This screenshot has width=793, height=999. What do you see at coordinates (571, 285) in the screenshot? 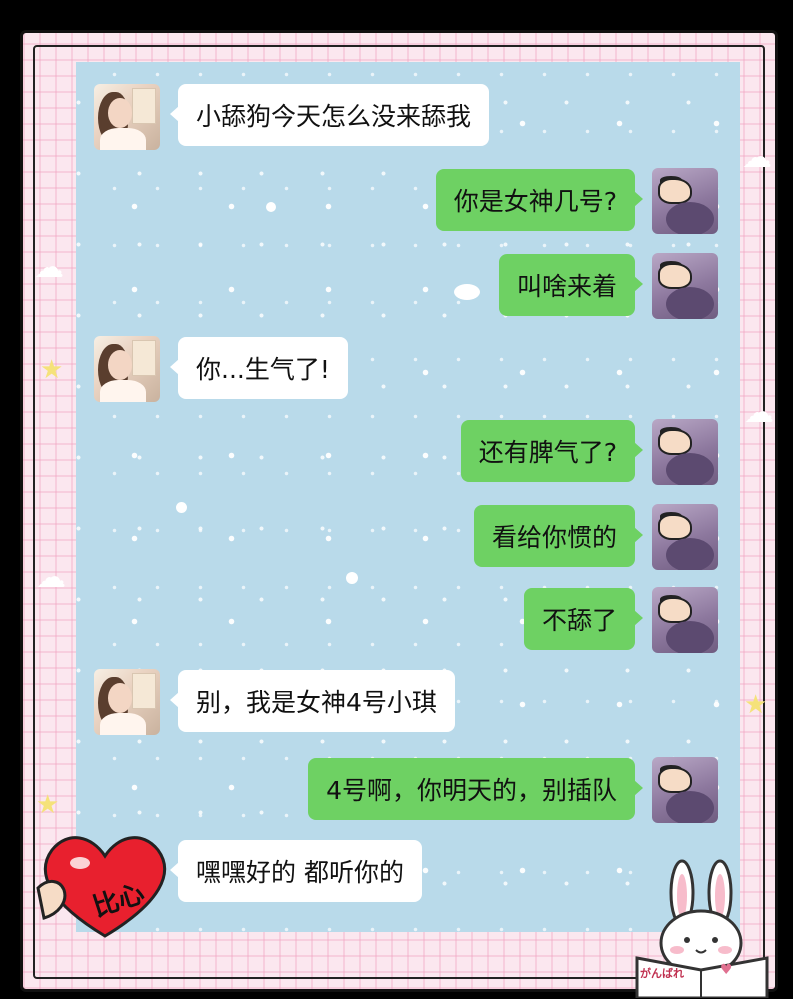
I see `message-bubble-sent: 叫啥来着` at bounding box center [571, 285].